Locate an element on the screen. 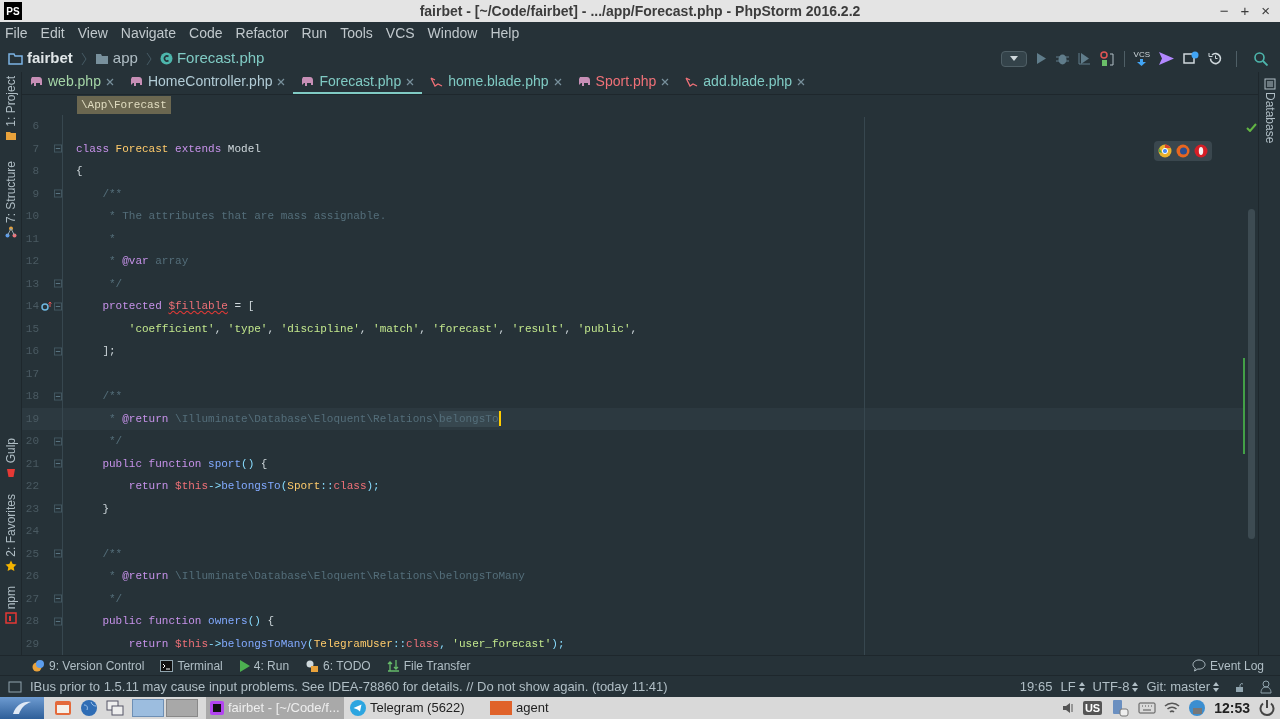  clipboard-icon is located at coordinates (1120, 708).